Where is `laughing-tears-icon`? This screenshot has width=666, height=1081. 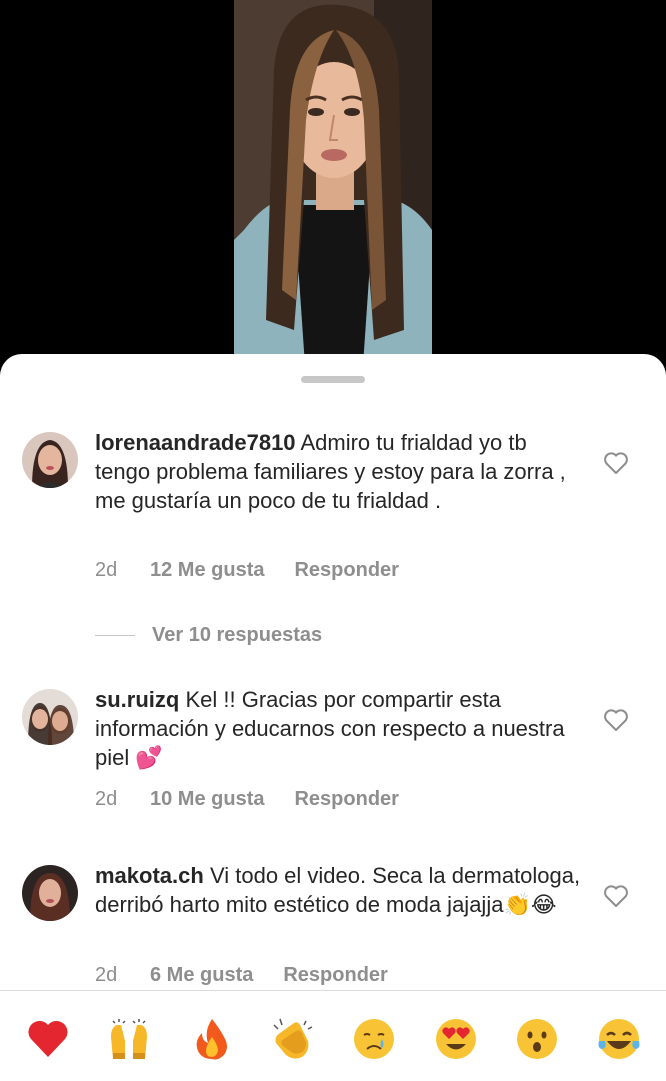 laughing-tears-icon is located at coordinates (619, 1039).